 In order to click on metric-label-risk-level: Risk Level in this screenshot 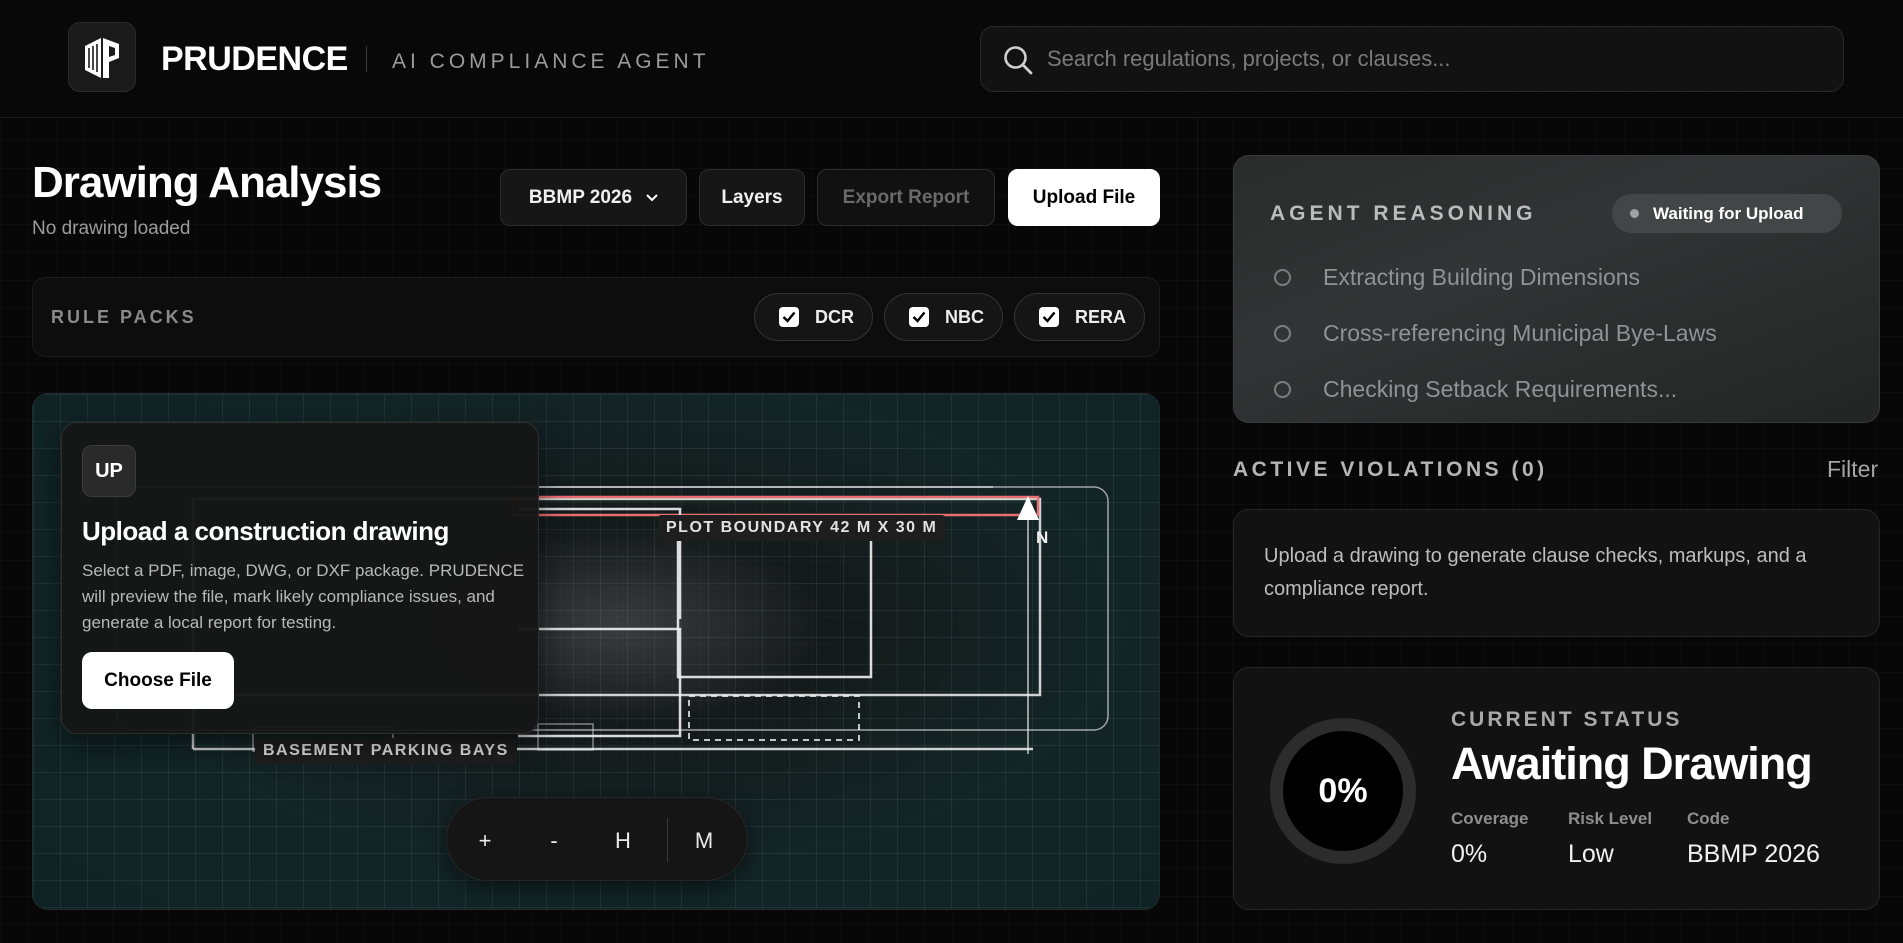, I will do `click(1610, 818)`.